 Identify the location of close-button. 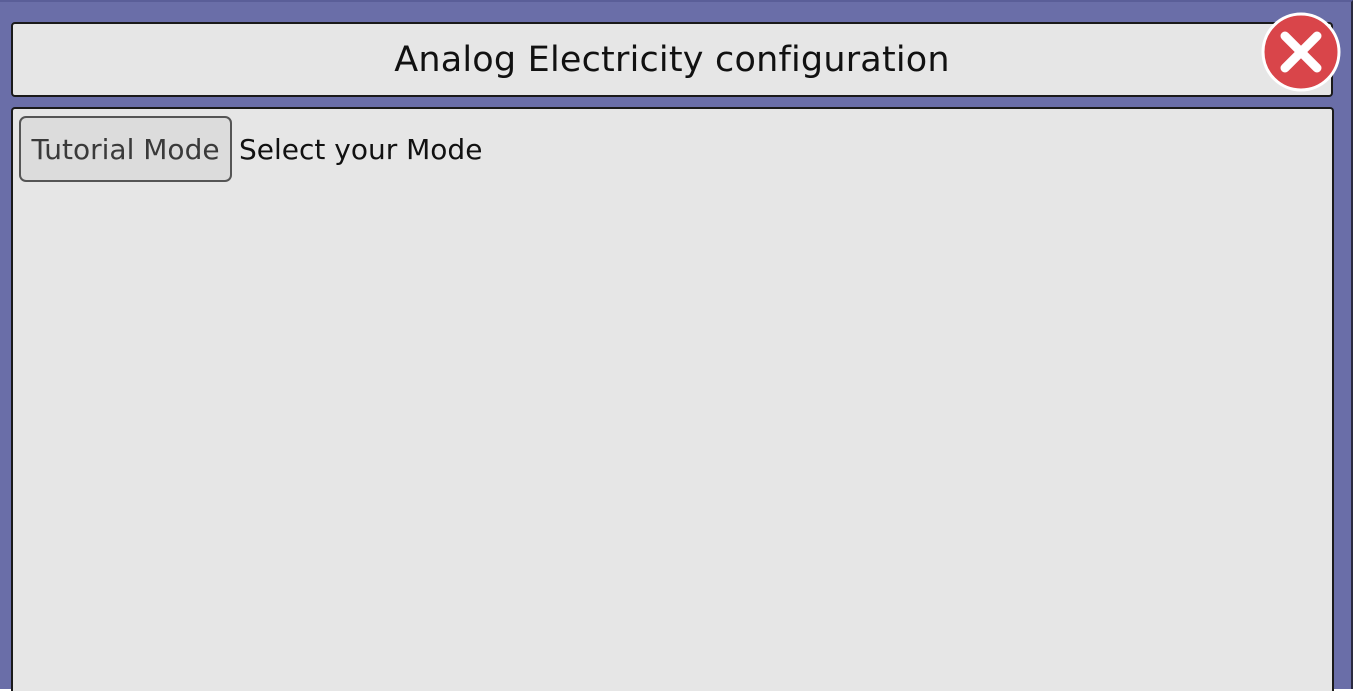
(1301, 52).